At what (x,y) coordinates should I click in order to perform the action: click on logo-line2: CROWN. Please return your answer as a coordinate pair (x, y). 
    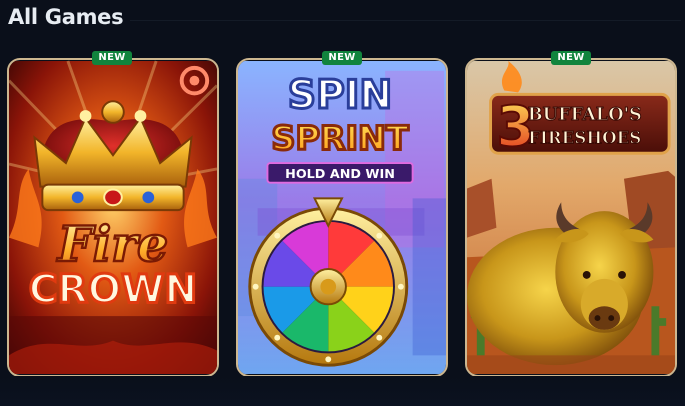
    Looking at the image, I should click on (113, 289).